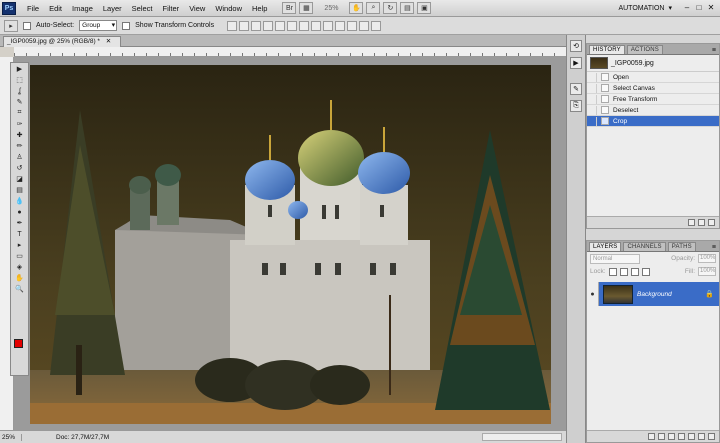 The height and width of the screenshot is (443, 720). Describe the element at coordinates (19, 245) in the screenshot. I see `path-selection-tool-icon: ▸` at that location.